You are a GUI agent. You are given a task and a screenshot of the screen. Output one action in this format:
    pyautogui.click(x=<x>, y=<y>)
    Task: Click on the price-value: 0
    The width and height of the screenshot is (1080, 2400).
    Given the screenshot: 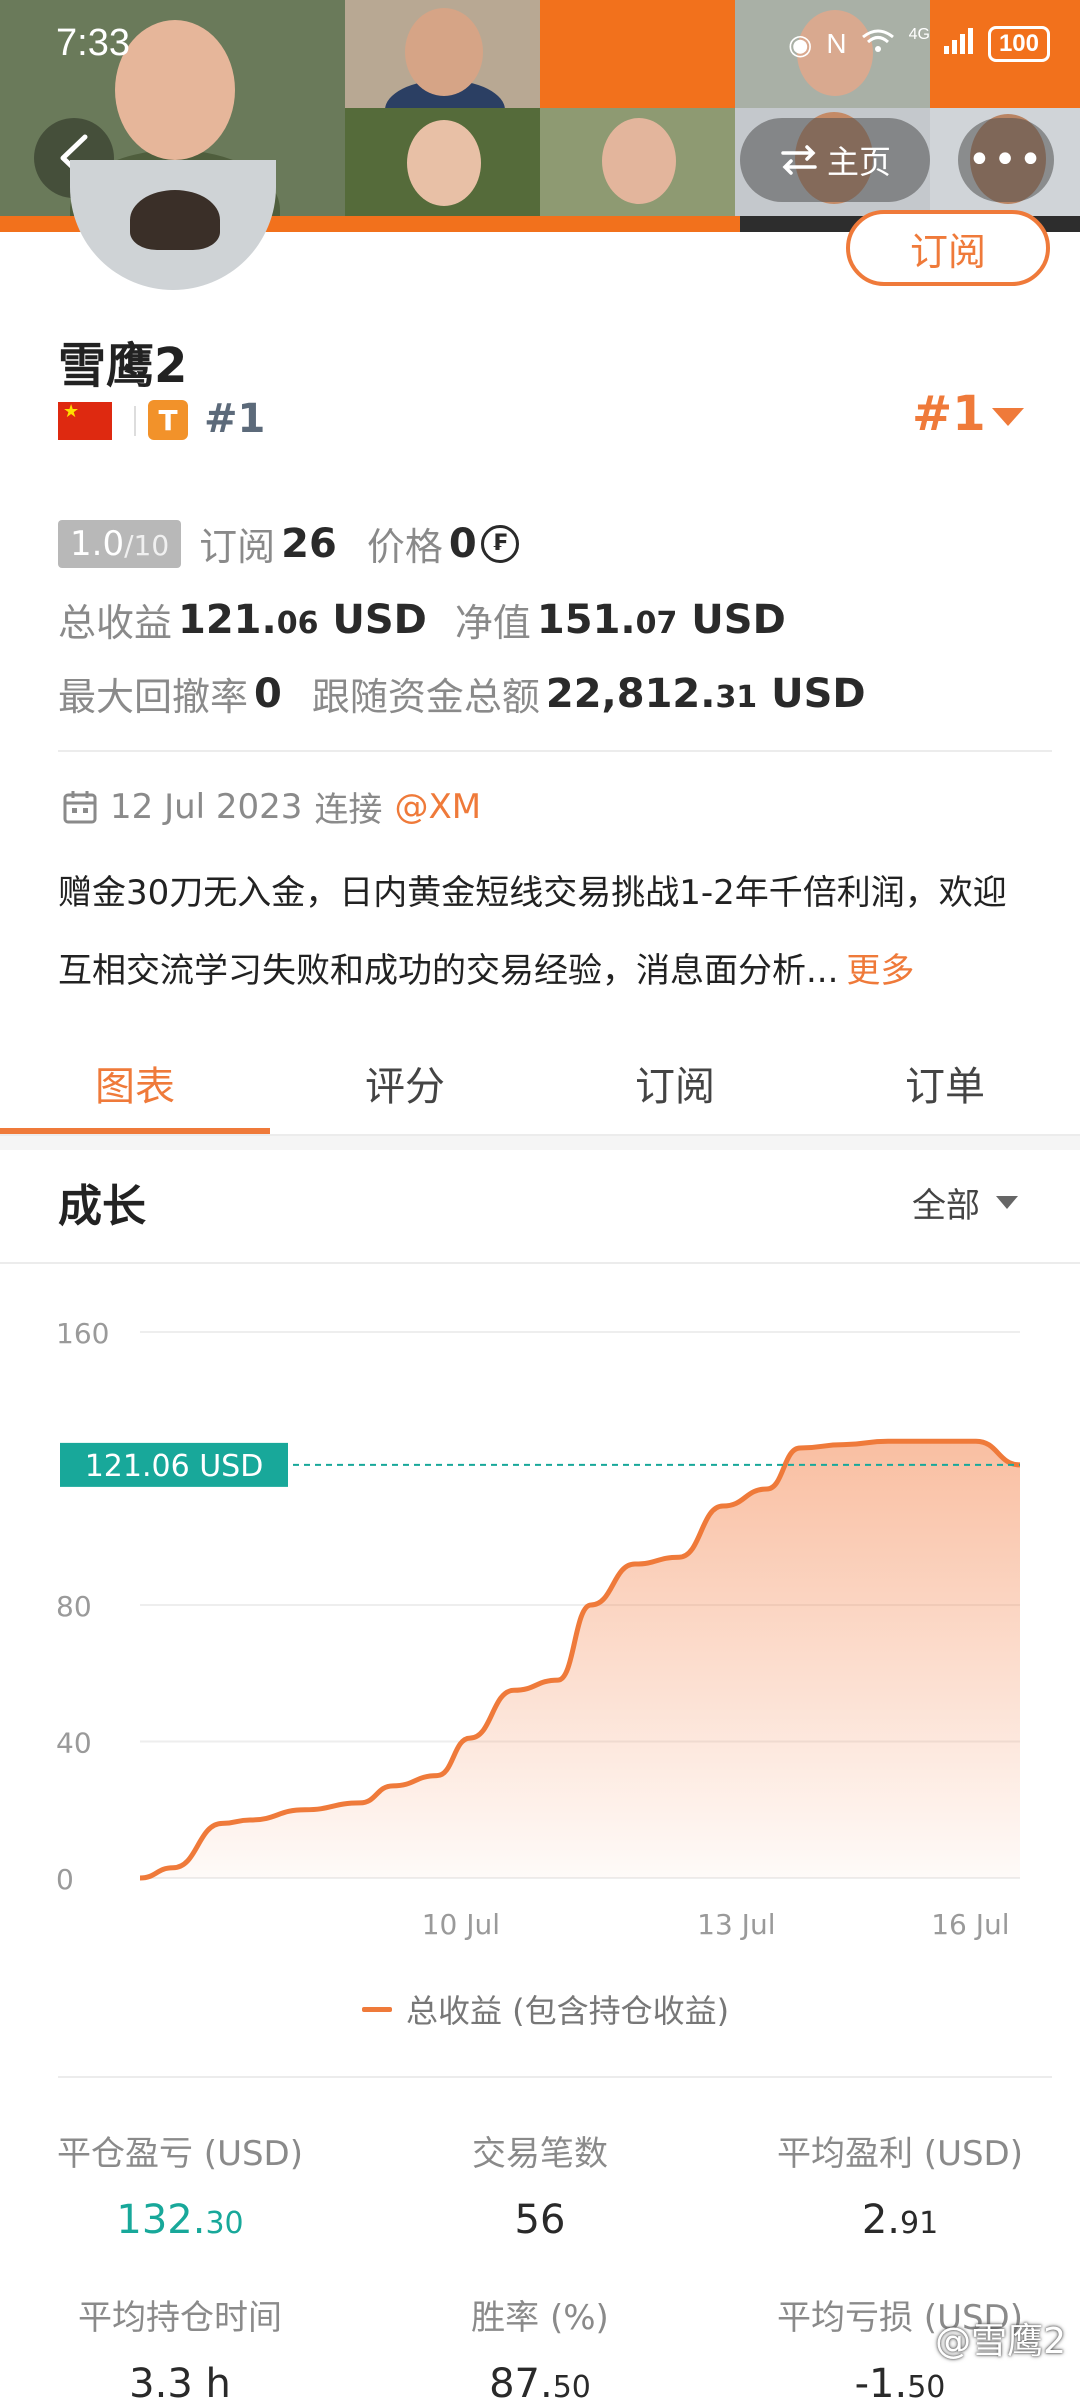 What is the action you would take?
    pyautogui.click(x=462, y=543)
    